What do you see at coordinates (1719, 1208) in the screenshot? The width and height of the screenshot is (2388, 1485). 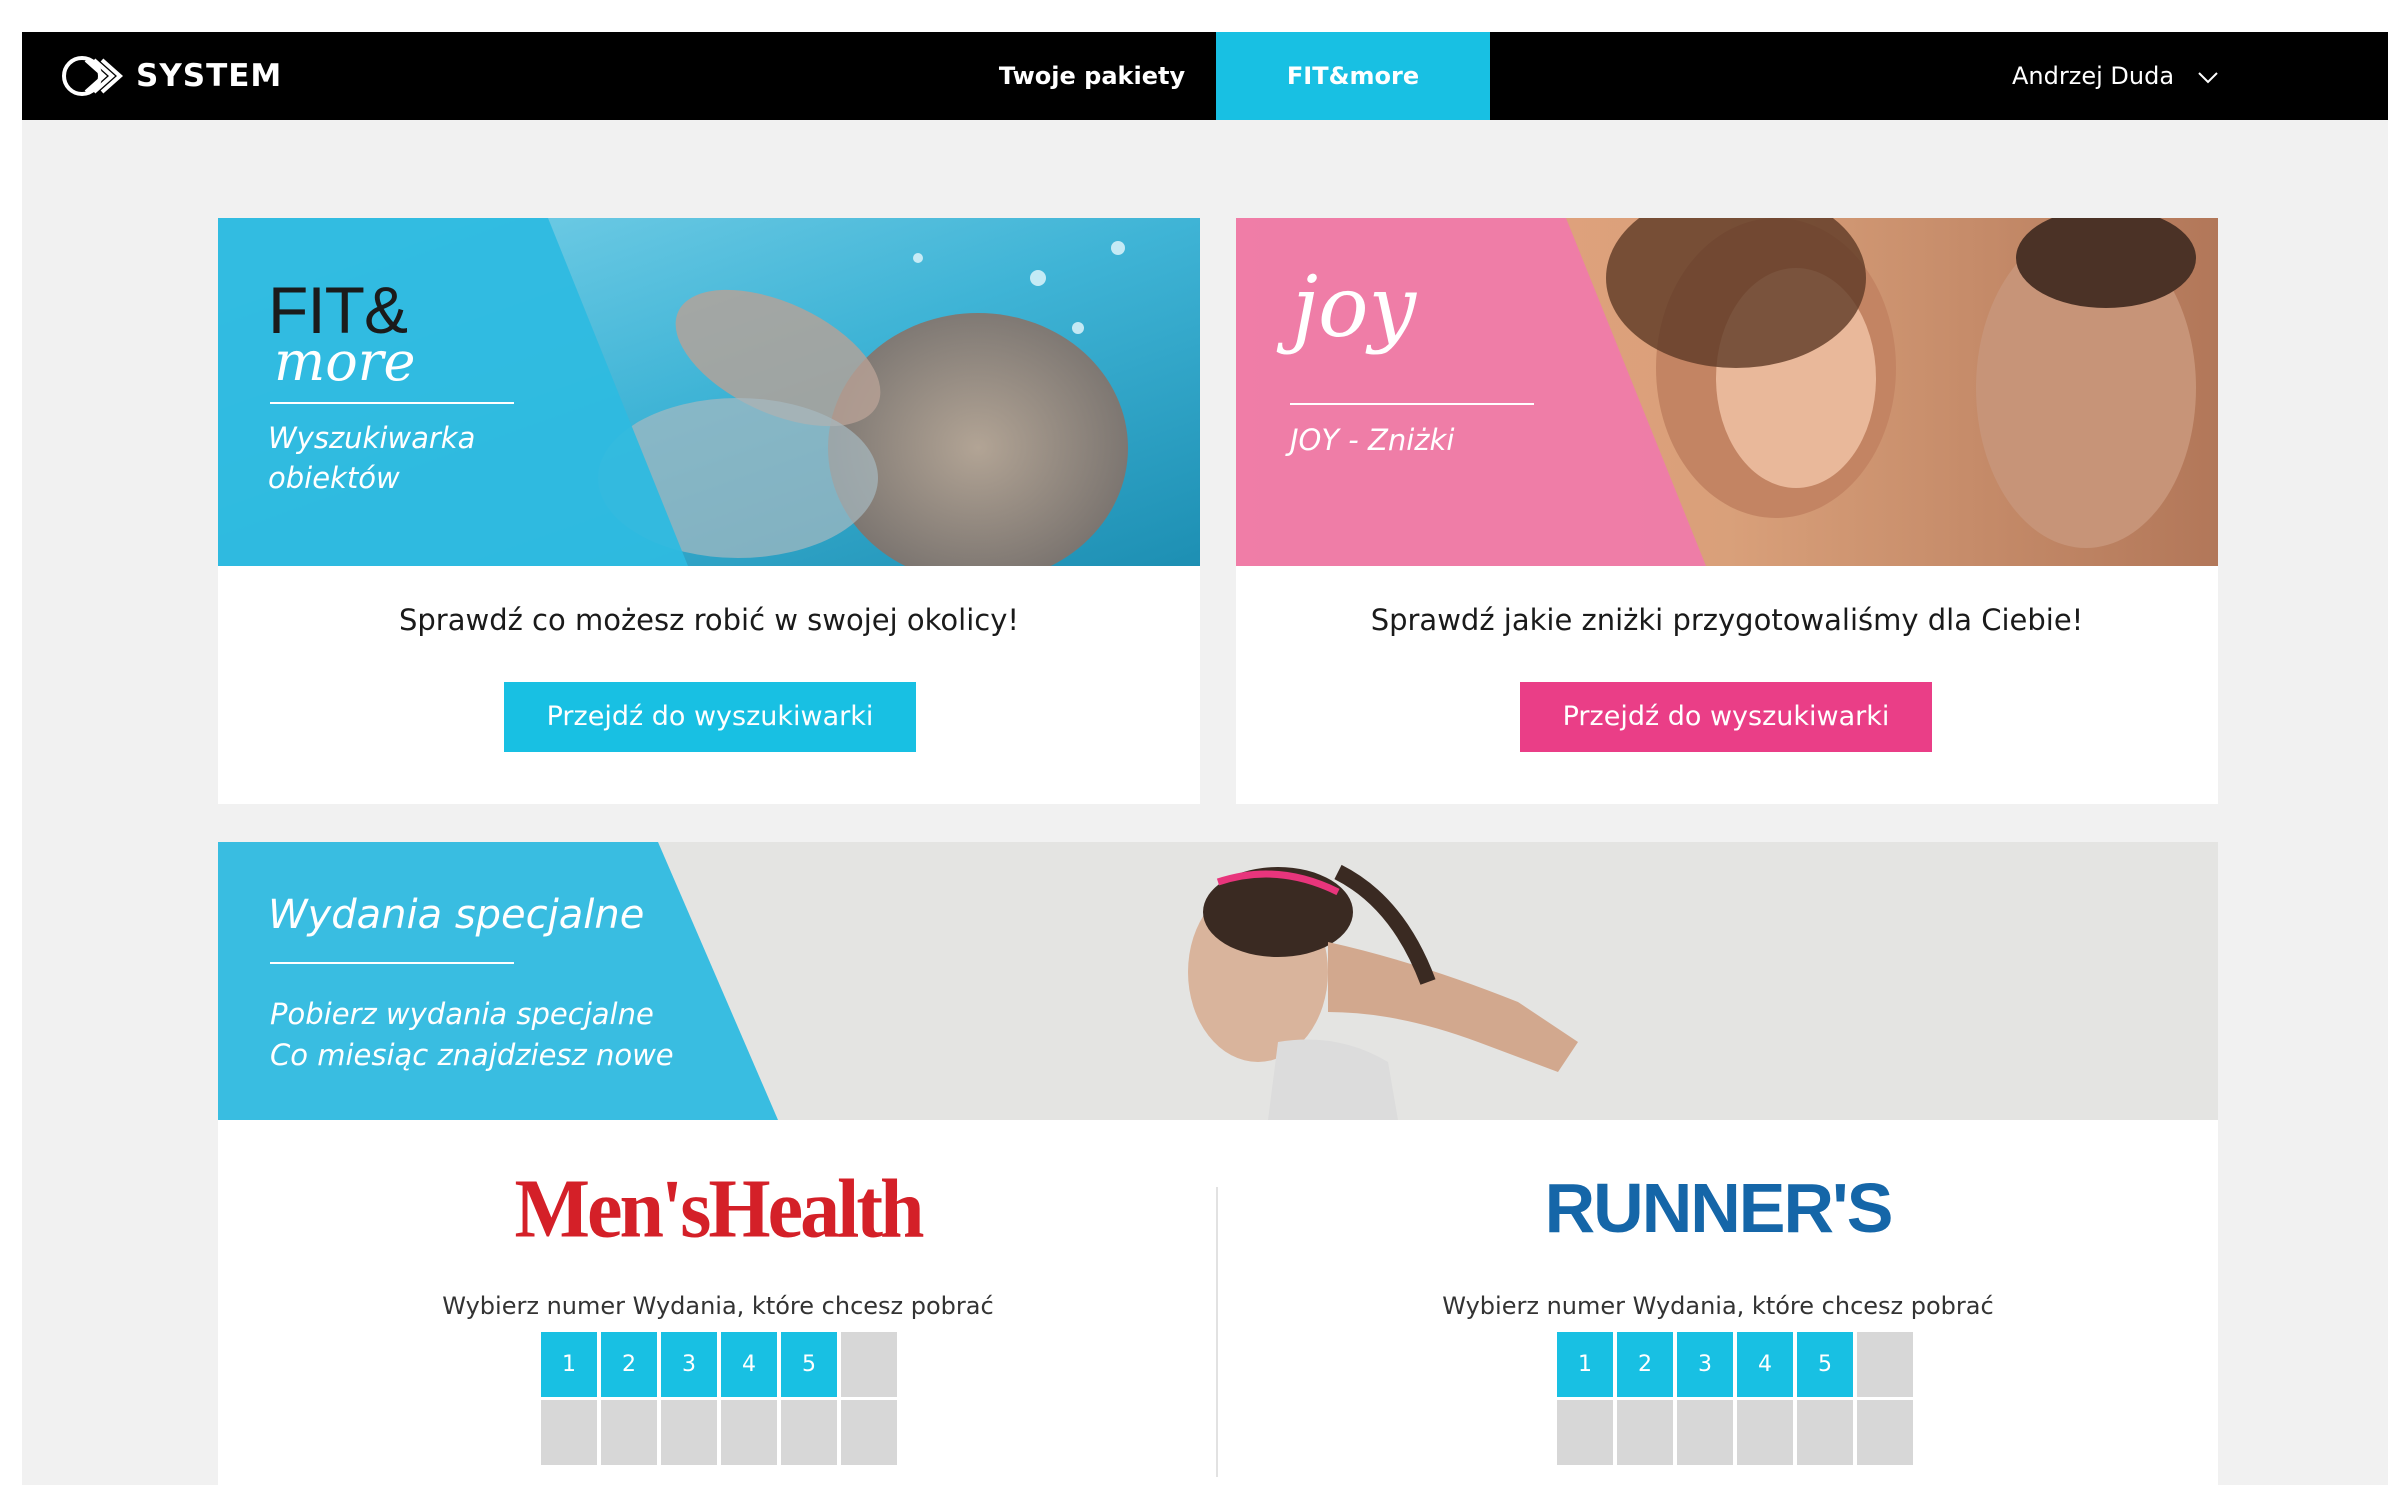 I see `runners-logo: RUNNER'S` at bounding box center [1719, 1208].